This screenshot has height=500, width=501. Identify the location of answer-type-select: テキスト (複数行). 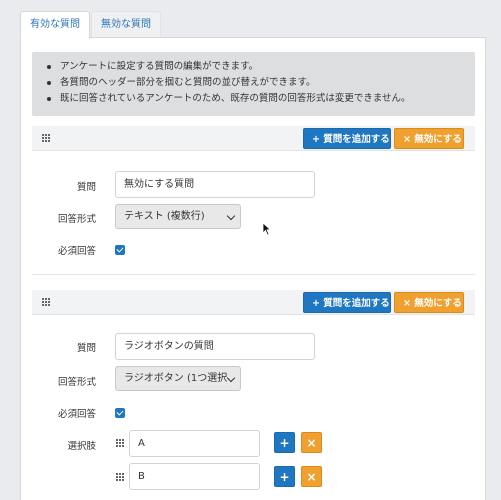
(178, 216).